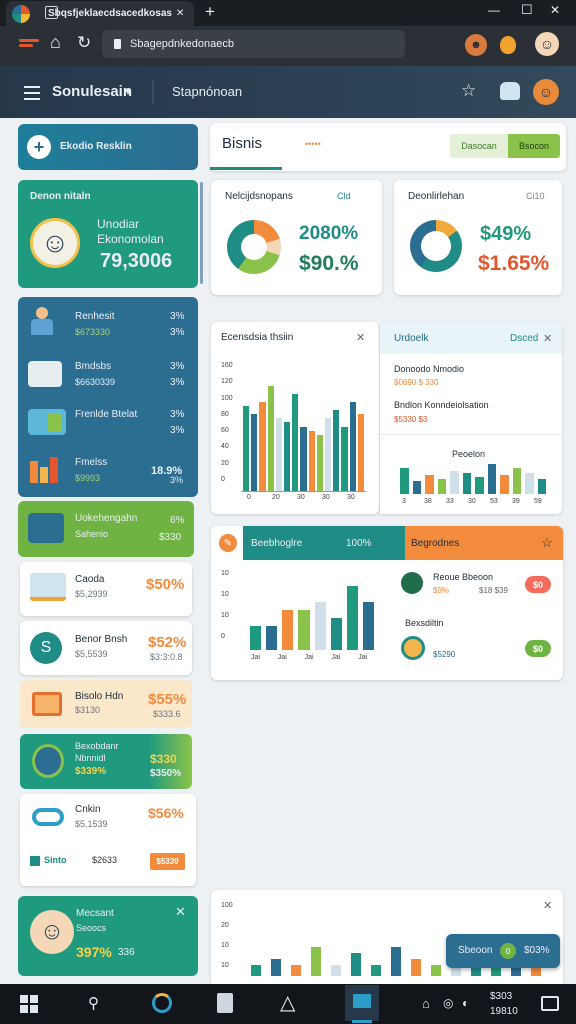 The image size is (576, 1024). I want to click on active-app-highlight, so click(362, 1003).